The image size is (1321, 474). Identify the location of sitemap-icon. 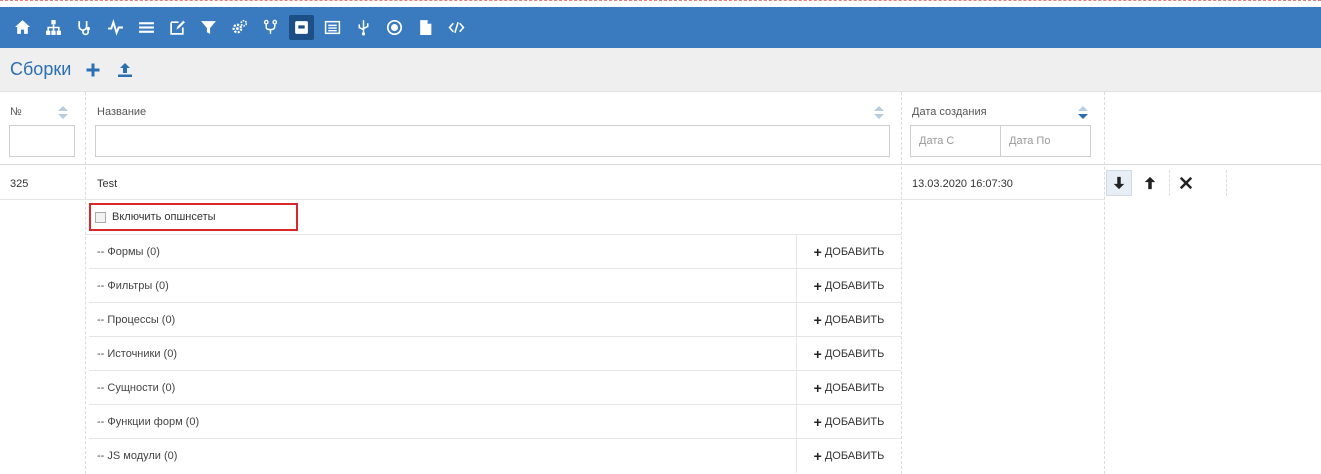
(53, 27).